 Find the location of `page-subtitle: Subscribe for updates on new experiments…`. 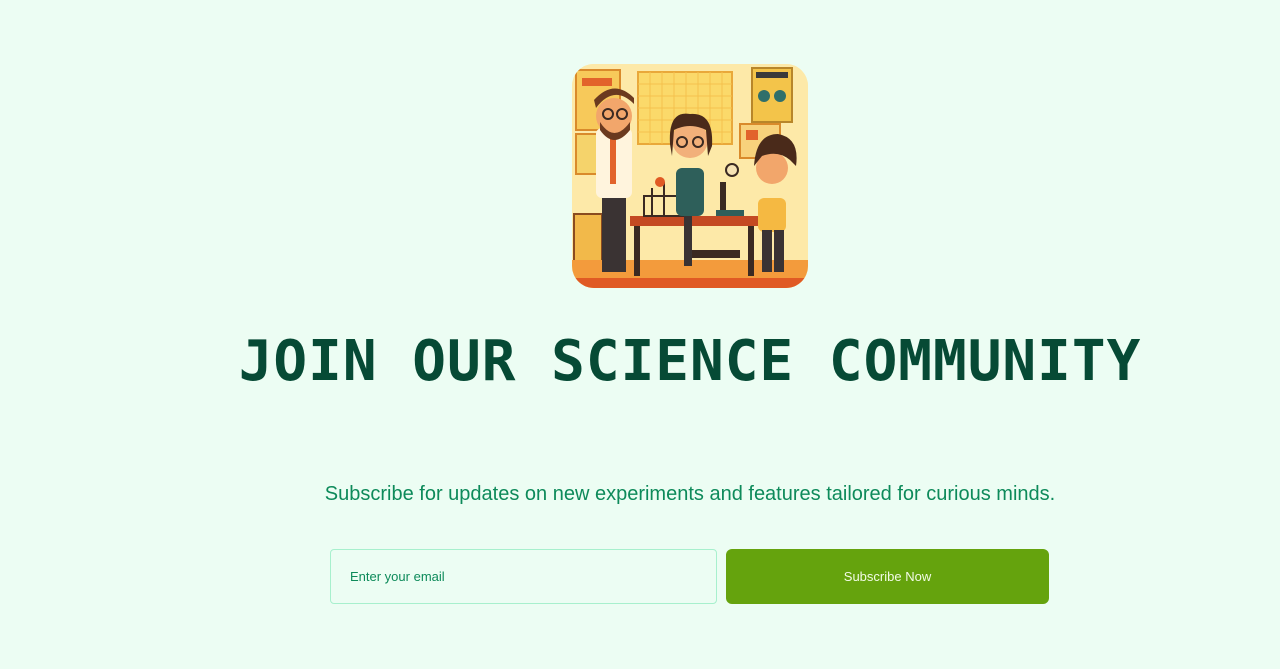

page-subtitle: Subscribe for updates on new experiments… is located at coordinates (690, 494).